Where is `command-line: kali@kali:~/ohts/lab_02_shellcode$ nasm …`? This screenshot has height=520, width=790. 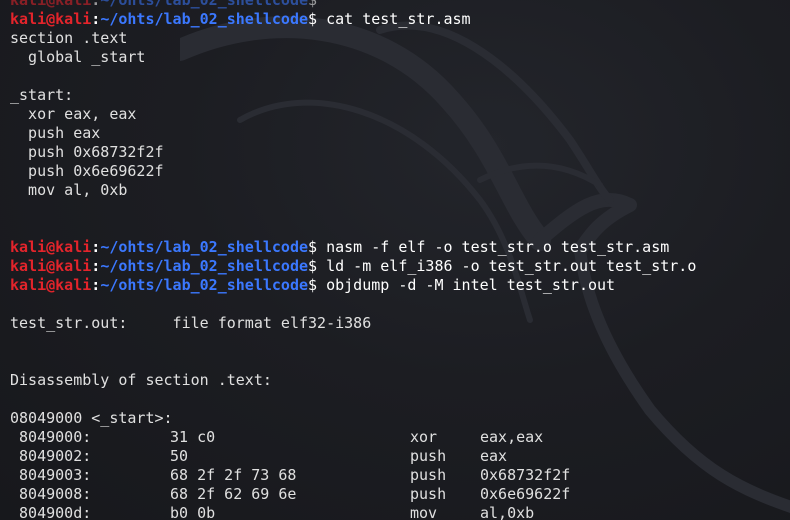 command-line: kali@kali:~/ohts/lab_02_shellcode$ nasm … is located at coordinates (400, 247).